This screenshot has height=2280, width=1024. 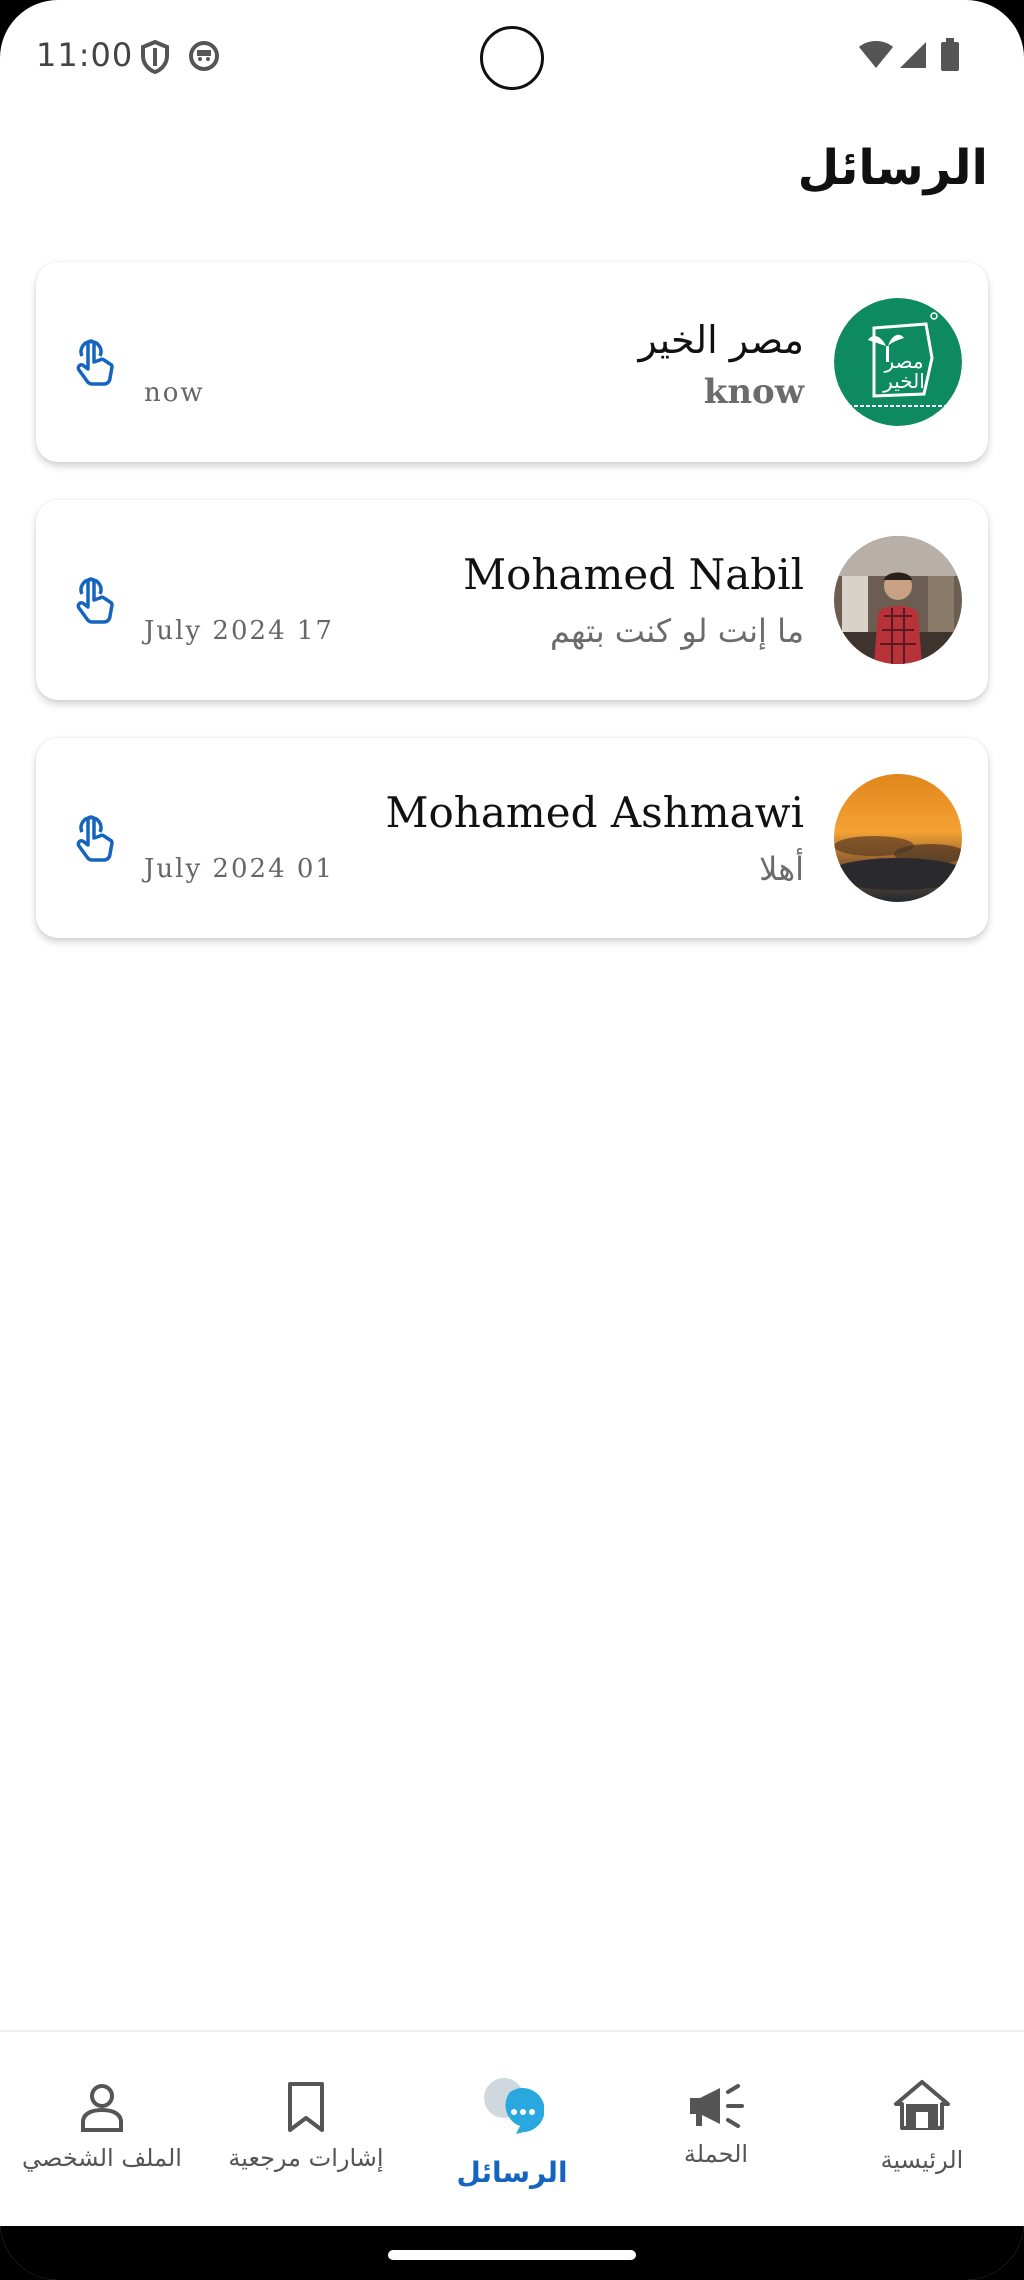 I want to click on shield-icon, so click(x=155, y=57).